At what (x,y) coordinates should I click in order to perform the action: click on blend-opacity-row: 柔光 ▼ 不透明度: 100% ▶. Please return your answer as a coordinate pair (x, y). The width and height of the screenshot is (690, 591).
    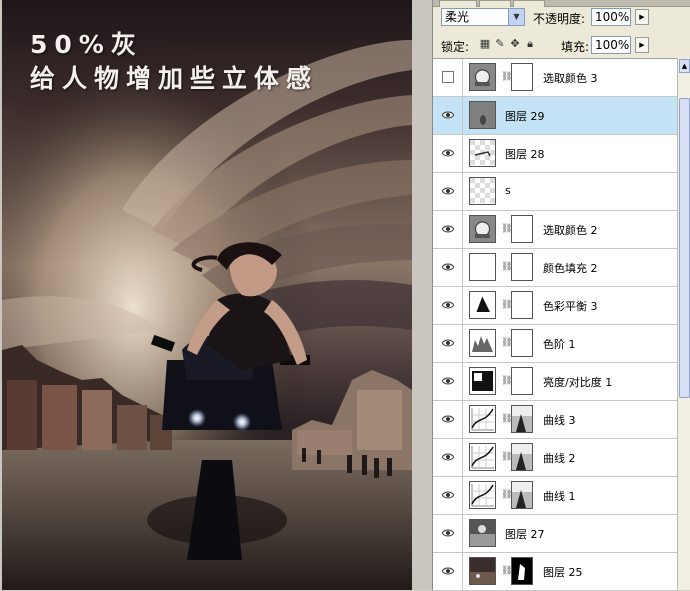
    Looking at the image, I should click on (563, 18).